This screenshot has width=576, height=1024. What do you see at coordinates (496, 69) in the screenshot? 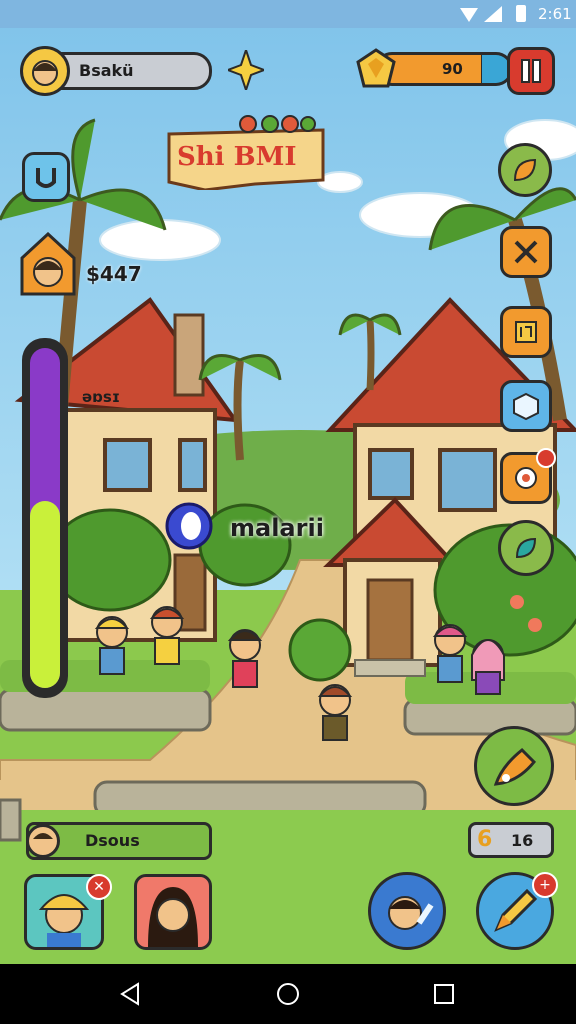
I see `energy-remaining` at bounding box center [496, 69].